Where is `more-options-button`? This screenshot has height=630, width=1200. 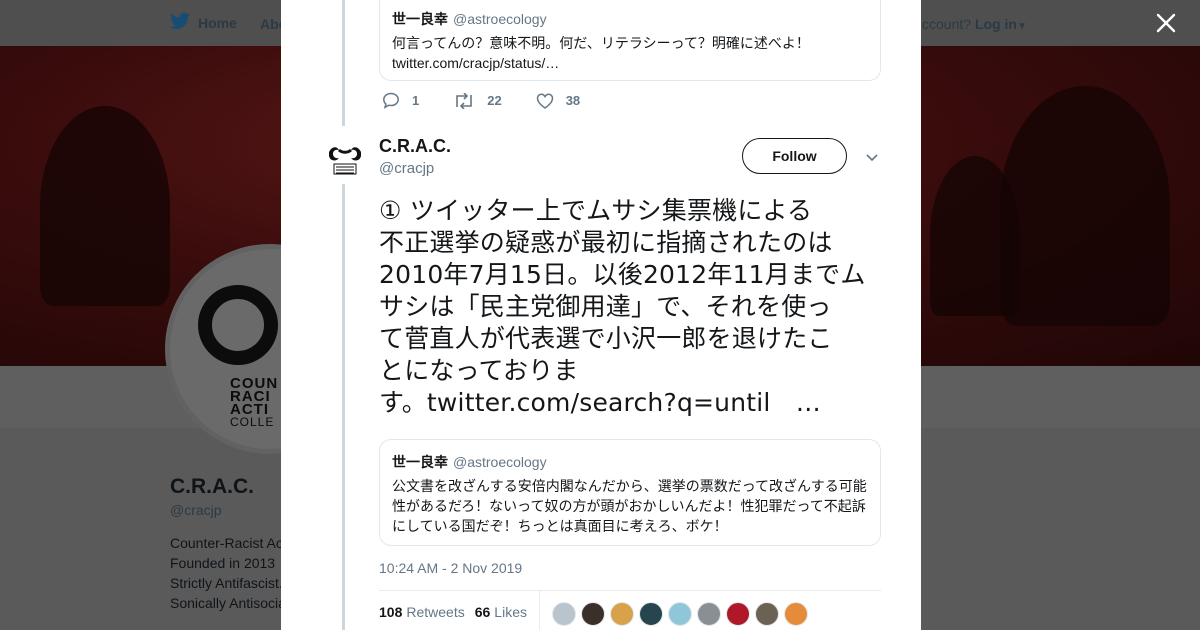
more-options-button is located at coordinates (872, 157).